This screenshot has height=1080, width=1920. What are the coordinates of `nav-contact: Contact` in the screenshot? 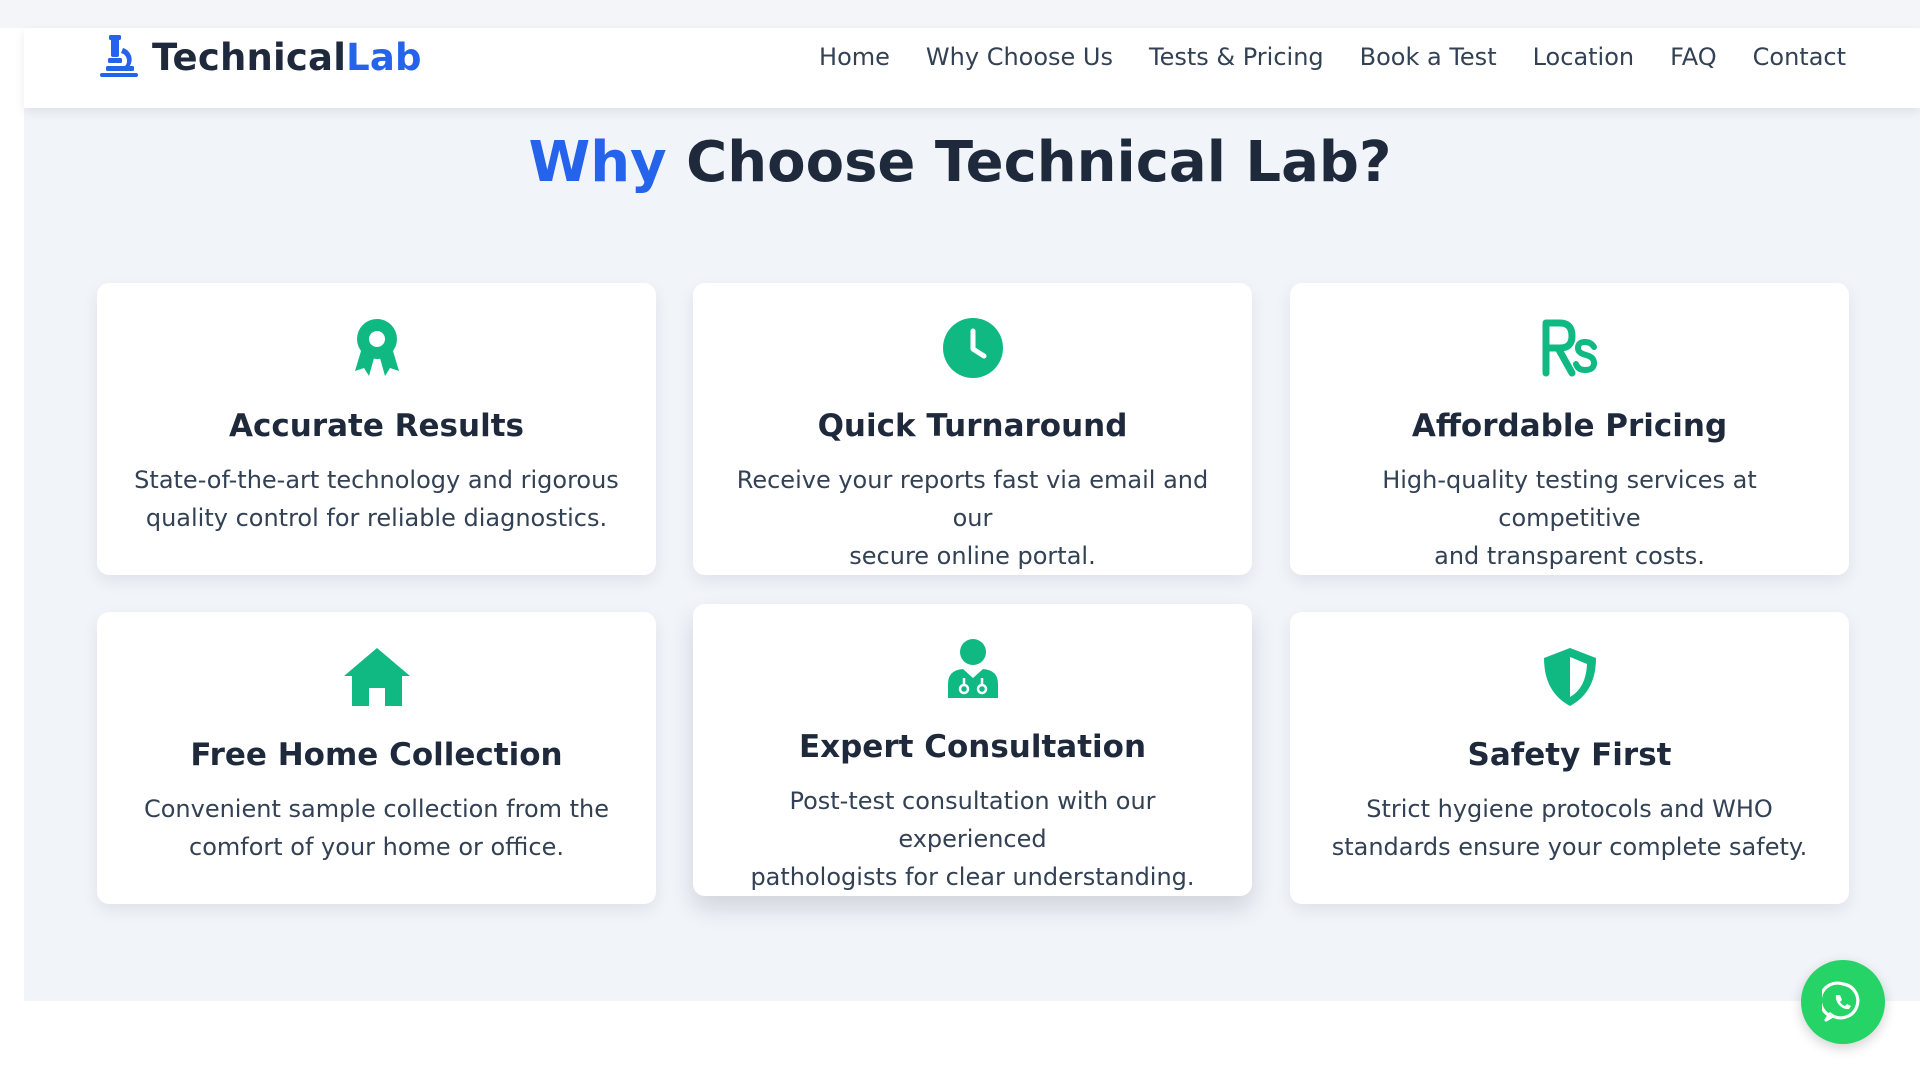 It's located at (1799, 57).